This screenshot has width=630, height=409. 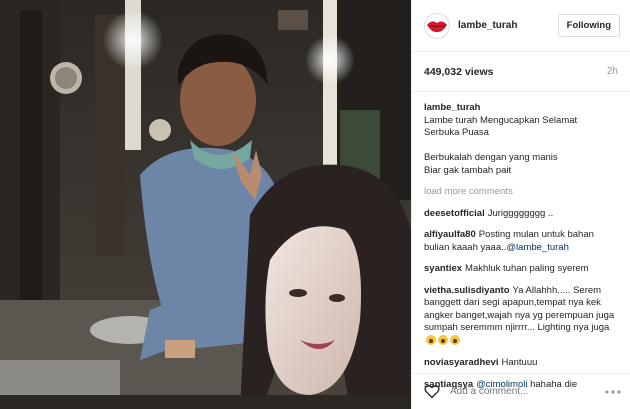 I want to click on lips-icon, so click(x=437, y=25).